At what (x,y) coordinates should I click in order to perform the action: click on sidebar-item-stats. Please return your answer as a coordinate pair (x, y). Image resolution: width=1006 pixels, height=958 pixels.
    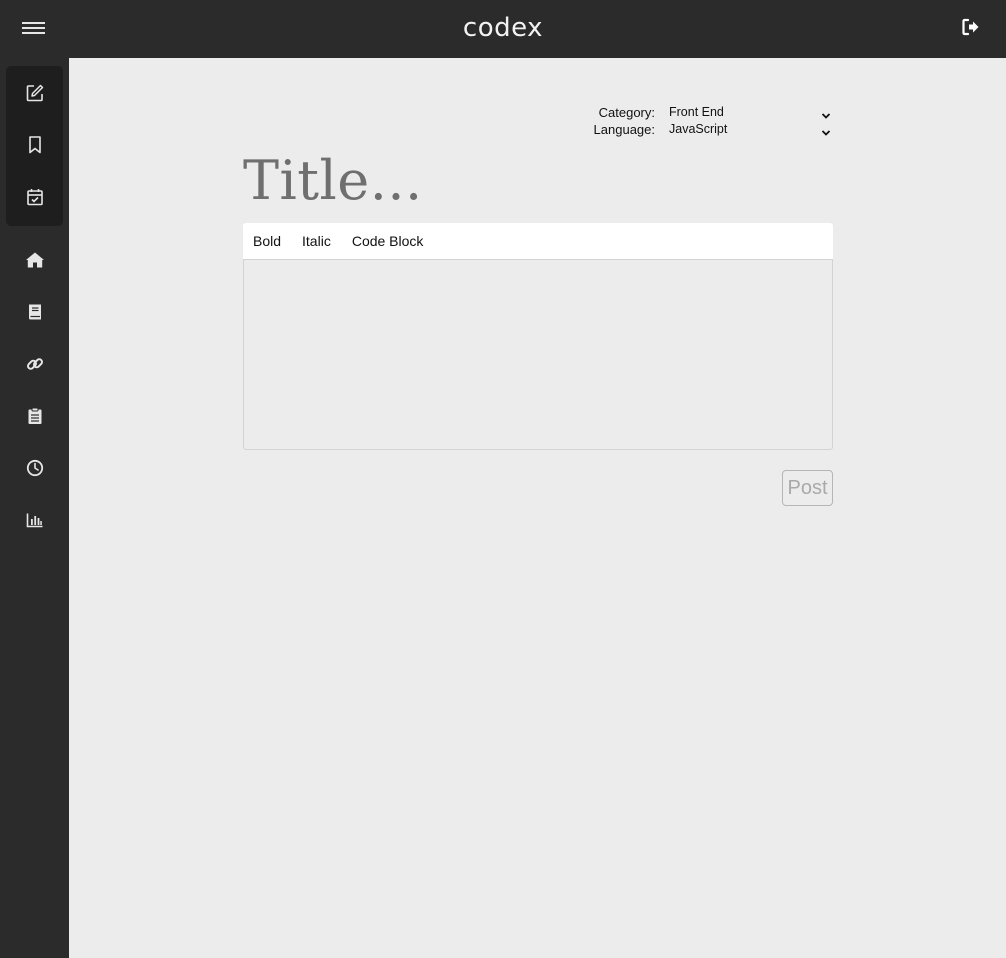
    Looking at the image, I should click on (34, 520).